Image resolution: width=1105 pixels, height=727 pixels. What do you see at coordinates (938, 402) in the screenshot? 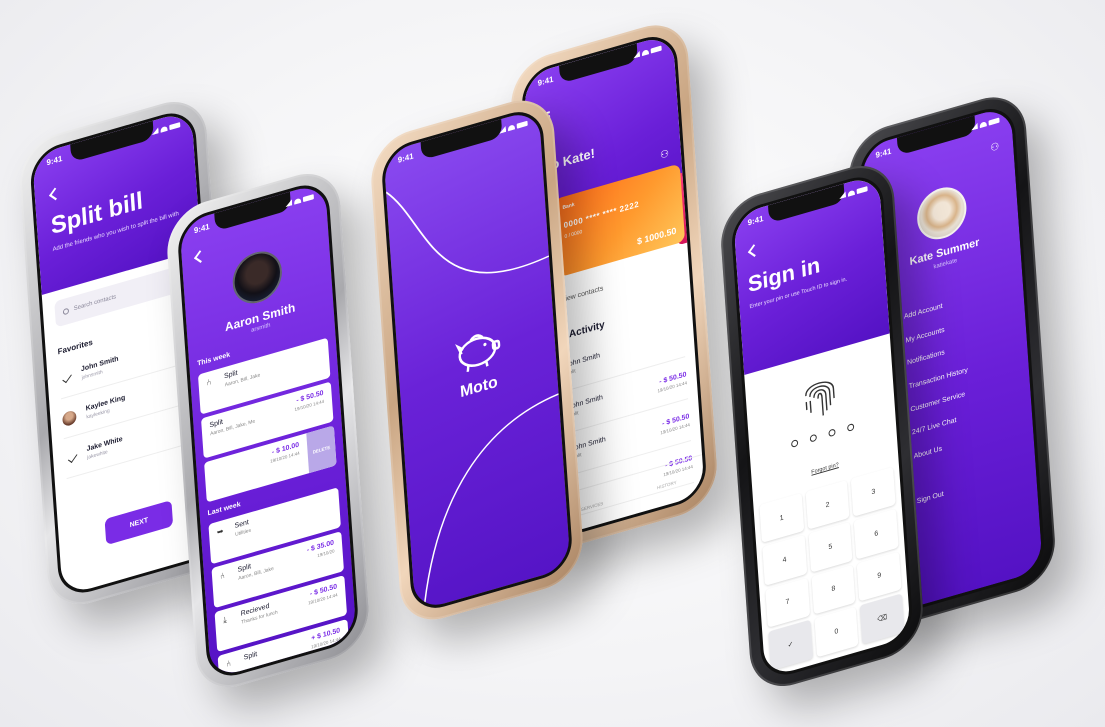
I see `menu-item-label: Customer Service` at bounding box center [938, 402].